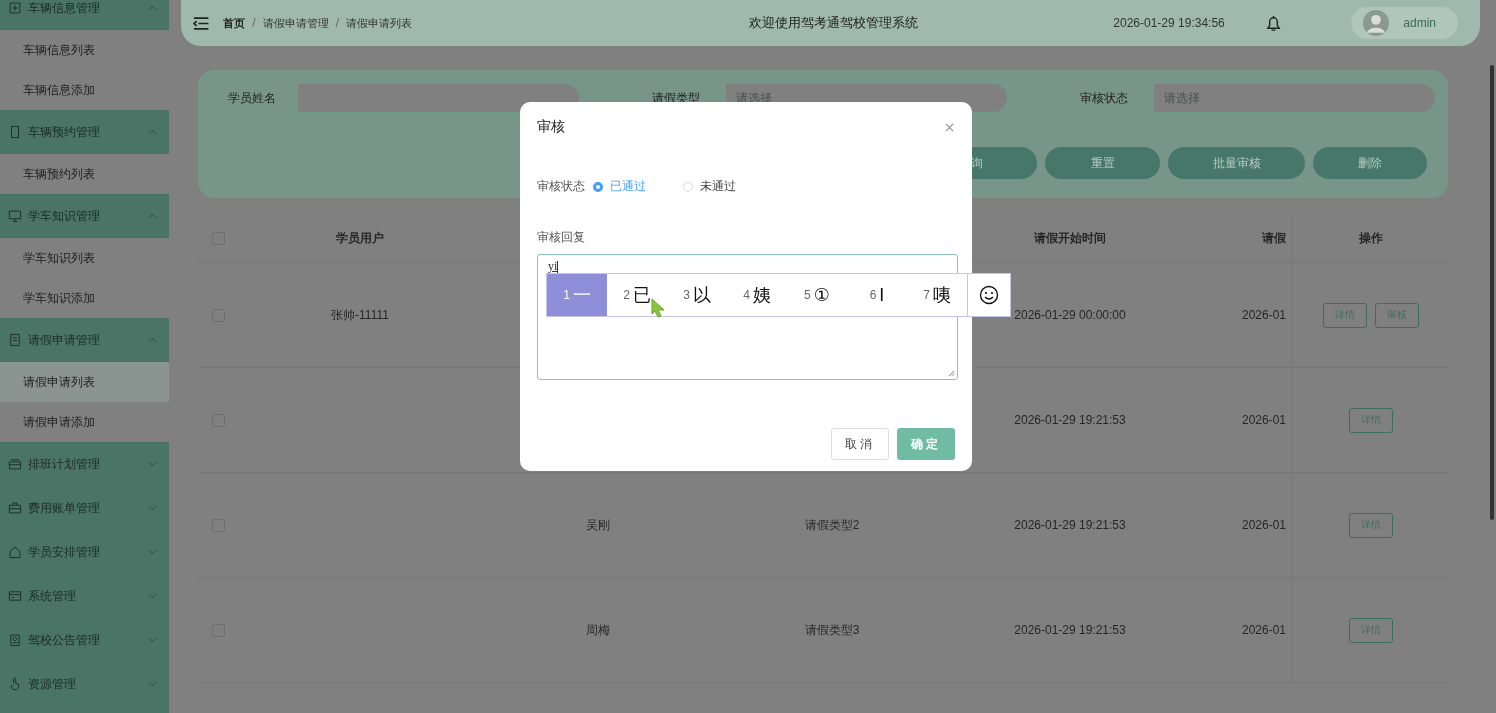 The width and height of the screenshot is (1496, 713). What do you see at coordinates (64, 640) in the screenshot?
I see `menu-label: 驾校公告管理` at bounding box center [64, 640].